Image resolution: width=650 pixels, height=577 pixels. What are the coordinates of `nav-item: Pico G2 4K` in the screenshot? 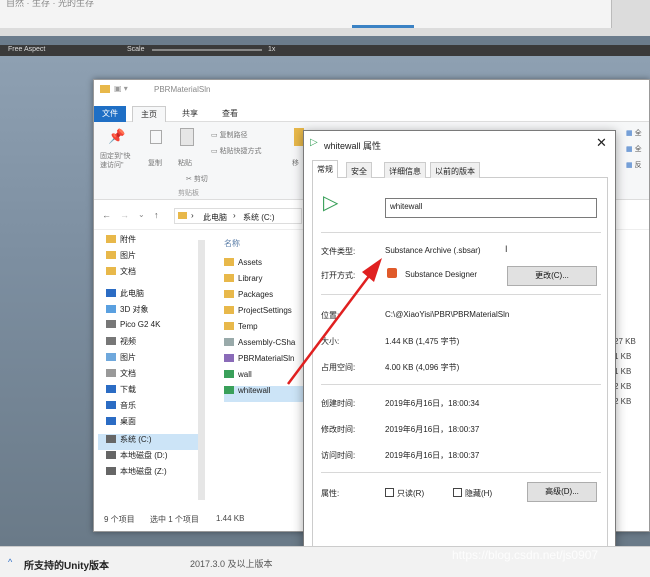 It's located at (133, 328).